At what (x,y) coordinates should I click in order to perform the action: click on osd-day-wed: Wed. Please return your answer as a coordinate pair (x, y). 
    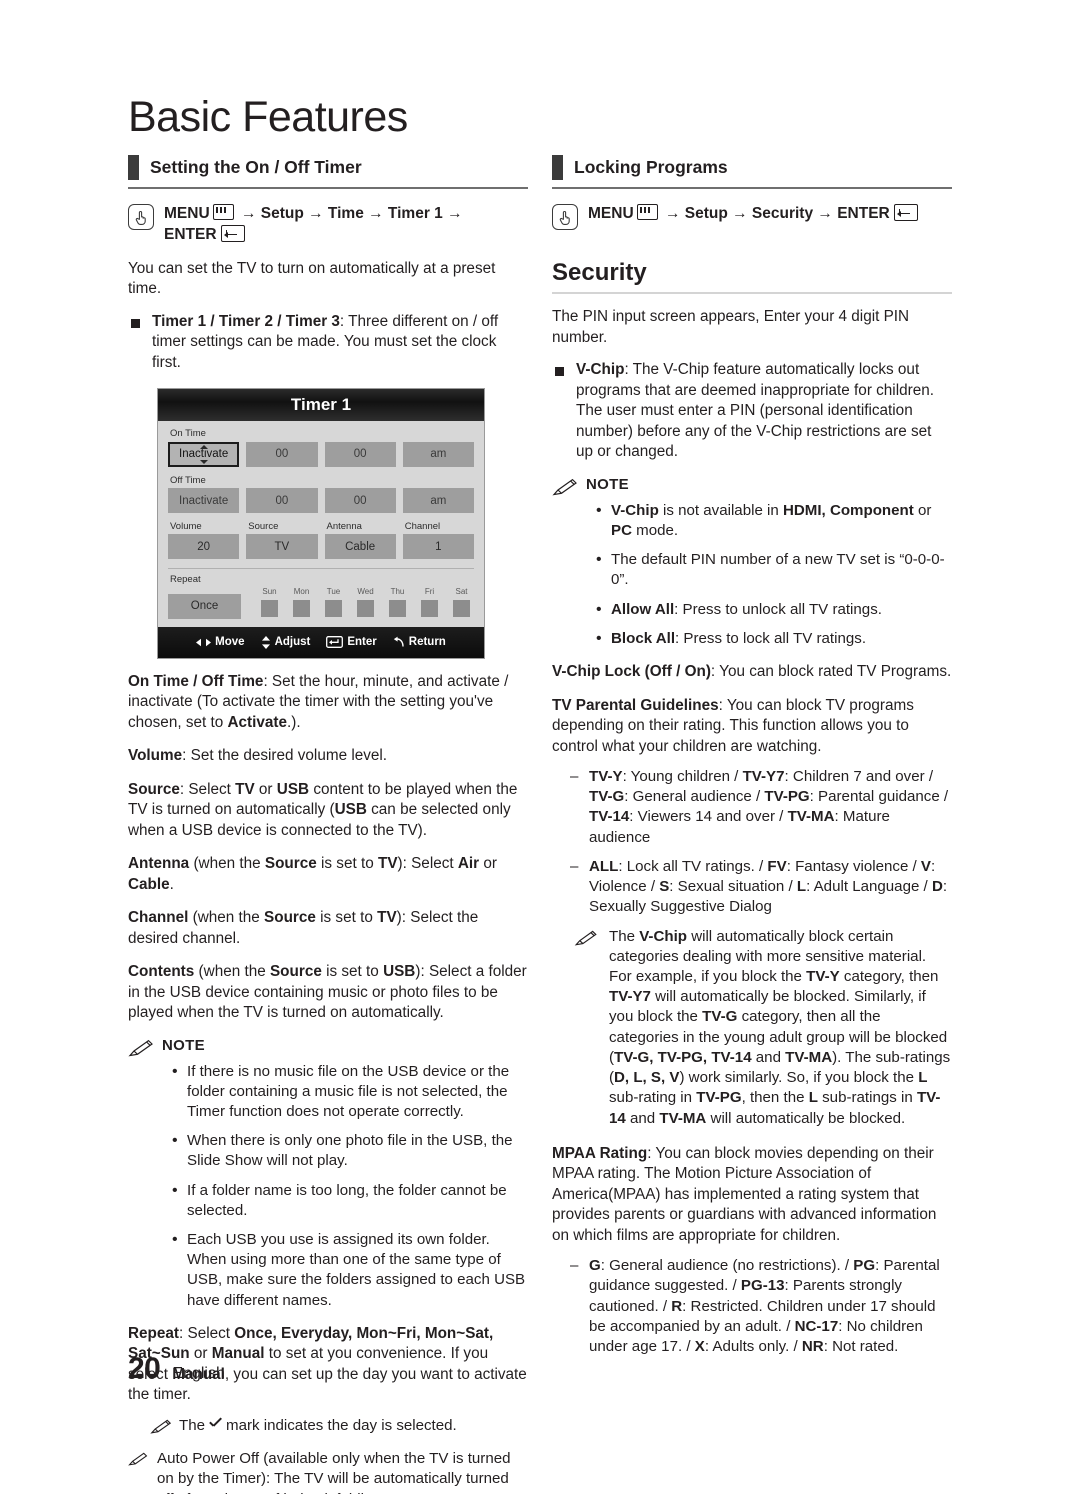
    Looking at the image, I should click on (365, 602).